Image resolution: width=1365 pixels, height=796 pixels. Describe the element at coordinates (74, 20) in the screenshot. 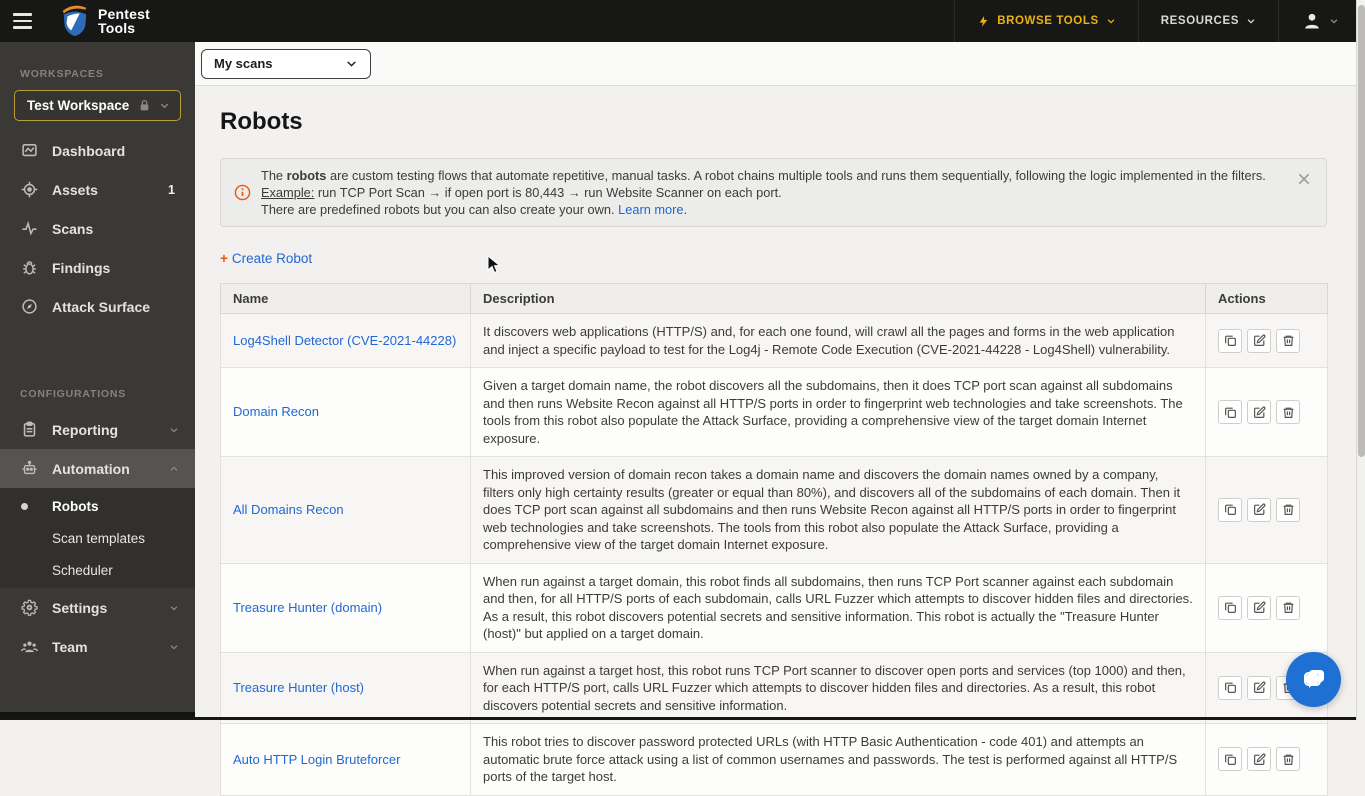

I see `logo-shield-icon` at that location.